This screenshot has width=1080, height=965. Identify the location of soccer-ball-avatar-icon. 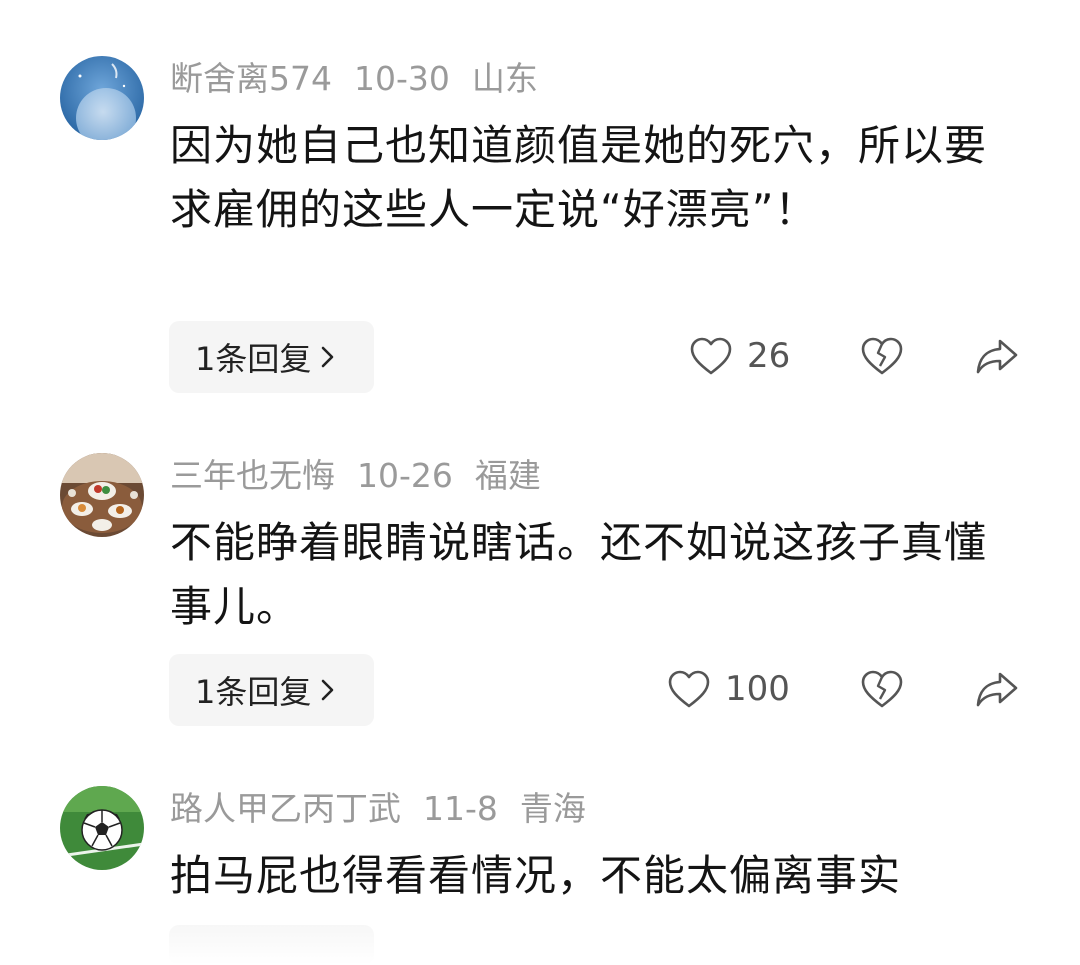
(102, 828).